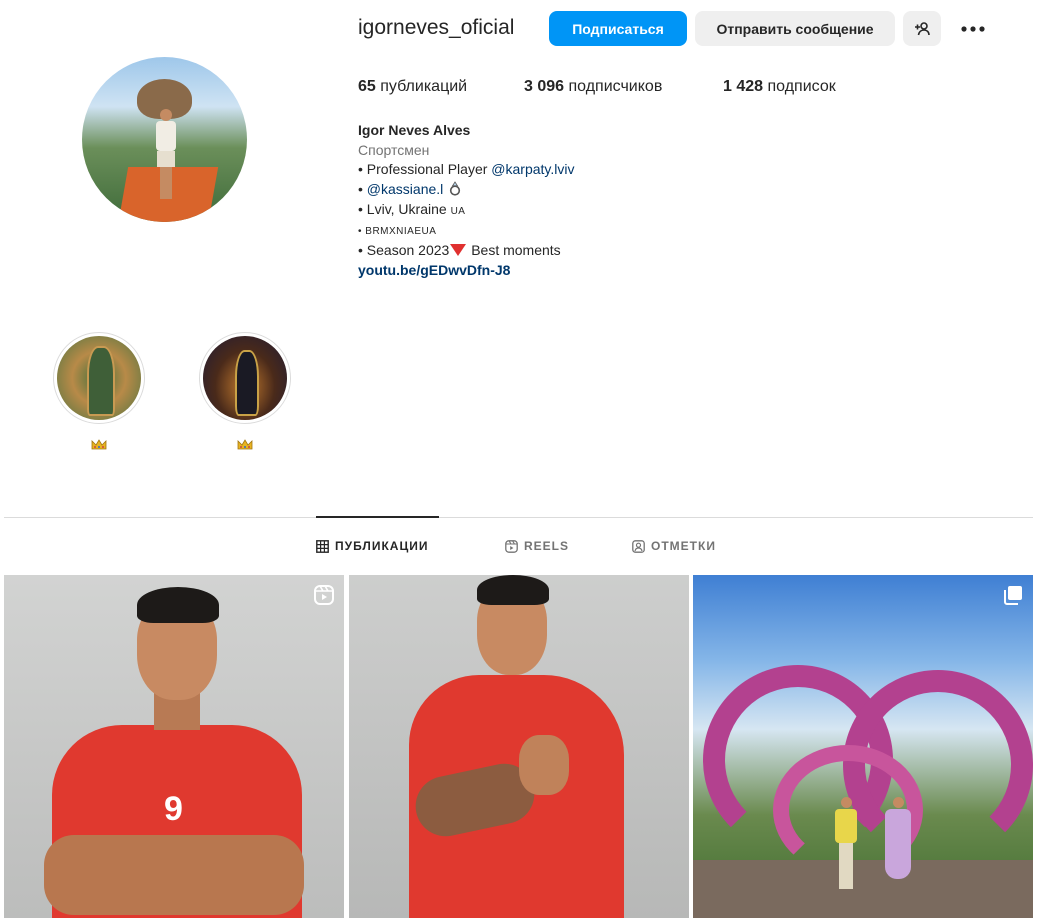  I want to click on more-dots-icon, so click(973, 28).